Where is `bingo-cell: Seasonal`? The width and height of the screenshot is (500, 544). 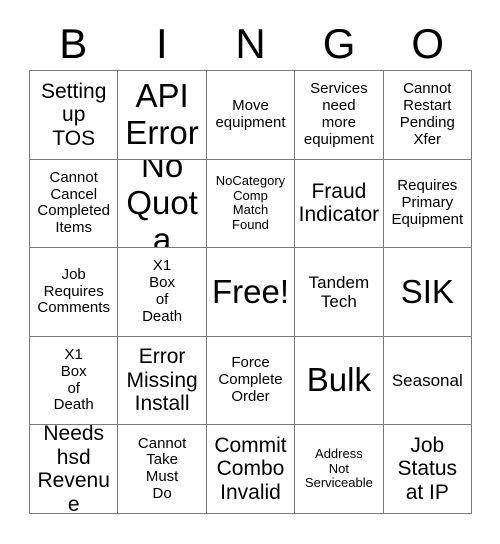
bingo-cell: Seasonal is located at coordinates (427, 381).